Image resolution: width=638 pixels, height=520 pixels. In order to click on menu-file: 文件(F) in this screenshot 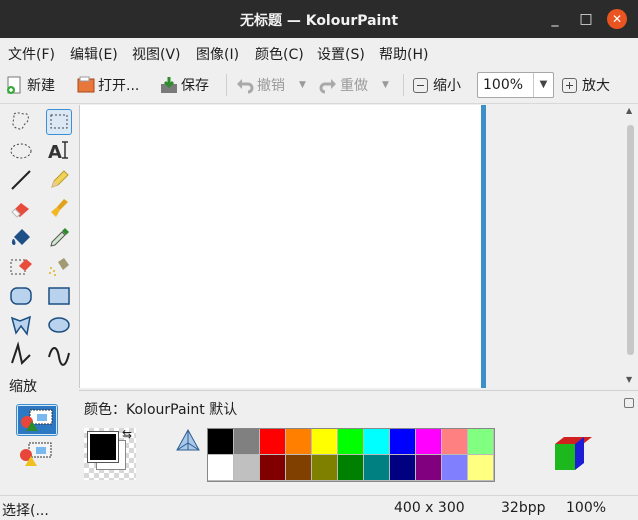, I will do `click(31, 54)`.